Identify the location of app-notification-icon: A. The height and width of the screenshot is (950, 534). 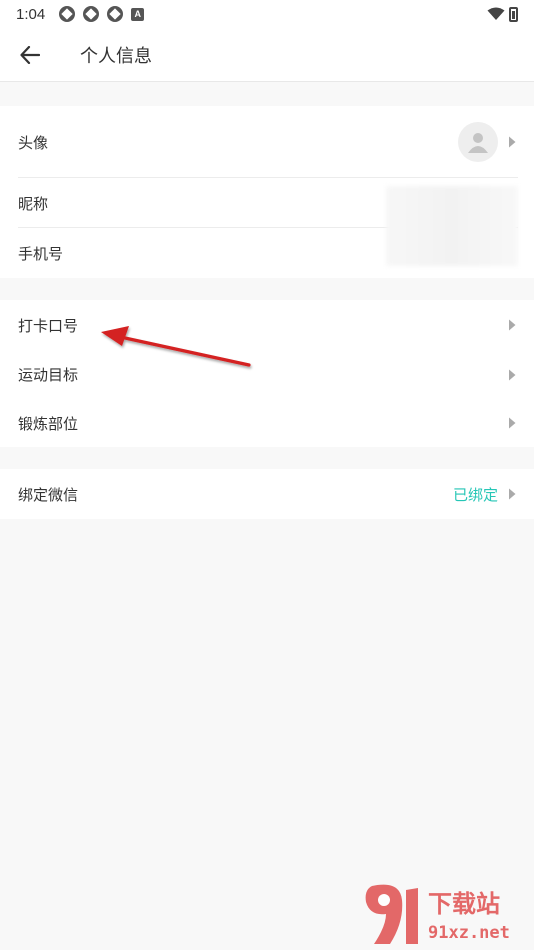
(138, 14).